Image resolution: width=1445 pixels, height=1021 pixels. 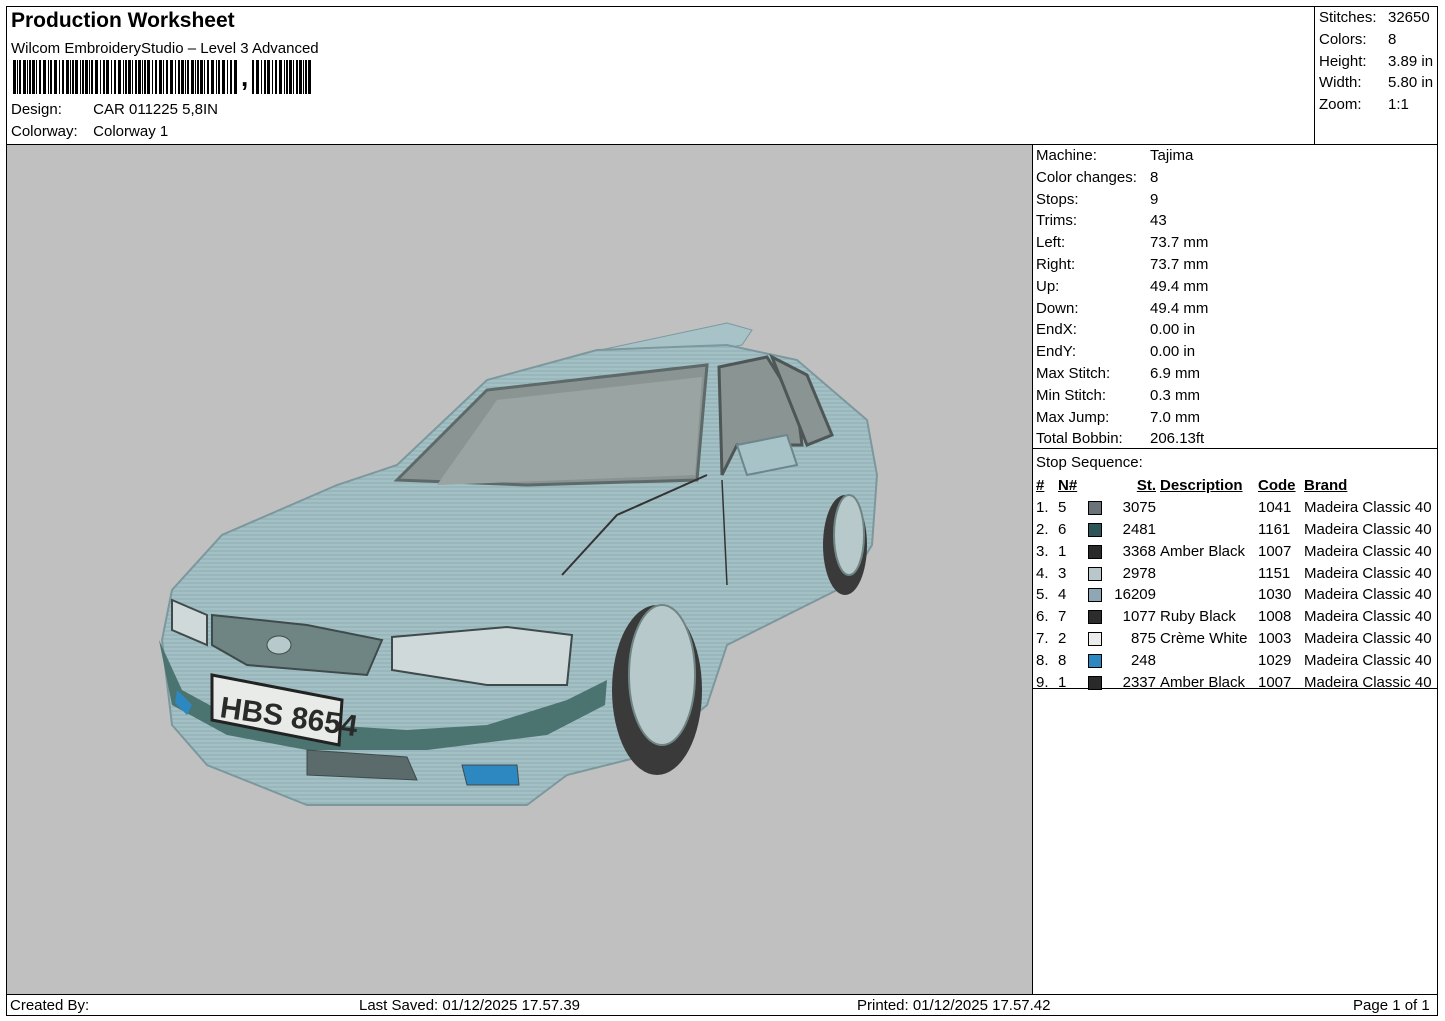 I want to click on info-label: Stops:, so click(x=1057, y=199).